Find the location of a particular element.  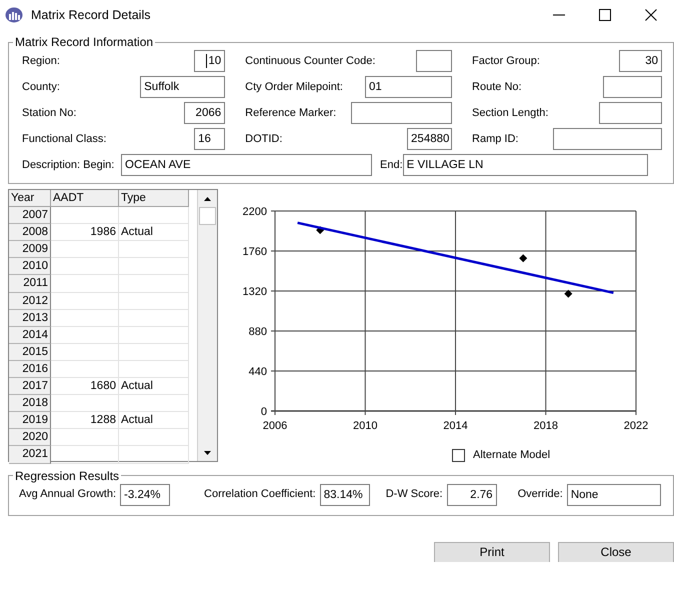

x-tick-label: 2018 is located at coordinates (546, 426).